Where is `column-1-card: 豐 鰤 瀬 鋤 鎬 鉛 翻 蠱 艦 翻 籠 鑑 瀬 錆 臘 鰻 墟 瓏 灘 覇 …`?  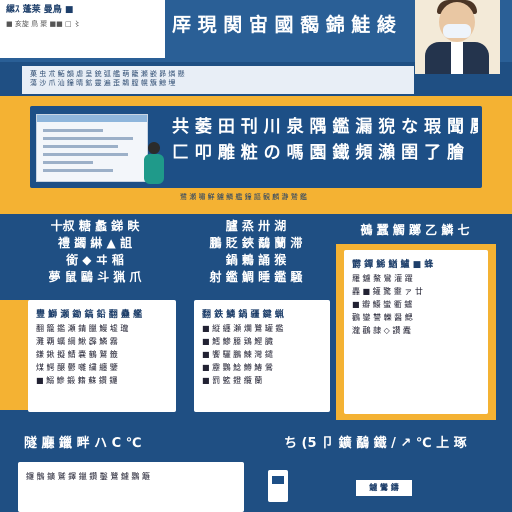 column-1-card: 豐 鰤 瀬 鋤 鎬 鉛 翻 蠱 艦 翻 籠 鑑 瀬 錆 臘 鰻 墟 瓏 灘 覇 … is located at coordinates (102, 356).